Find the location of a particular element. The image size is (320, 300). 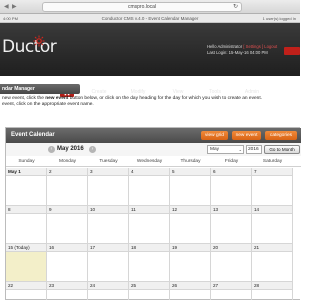

forward-icon: ▶ is located at coordinates (14, 6).